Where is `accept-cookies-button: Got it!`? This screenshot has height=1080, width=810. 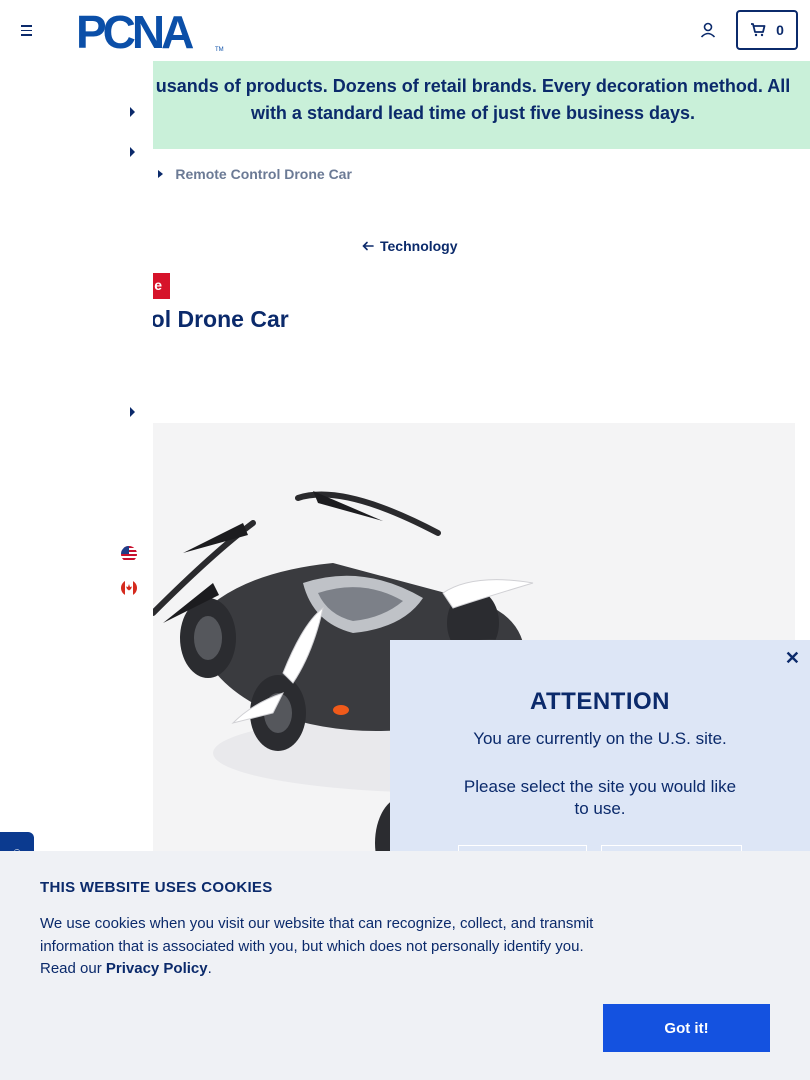
accept-cookies-button: Got it! is located at coordinates (686, 1028).